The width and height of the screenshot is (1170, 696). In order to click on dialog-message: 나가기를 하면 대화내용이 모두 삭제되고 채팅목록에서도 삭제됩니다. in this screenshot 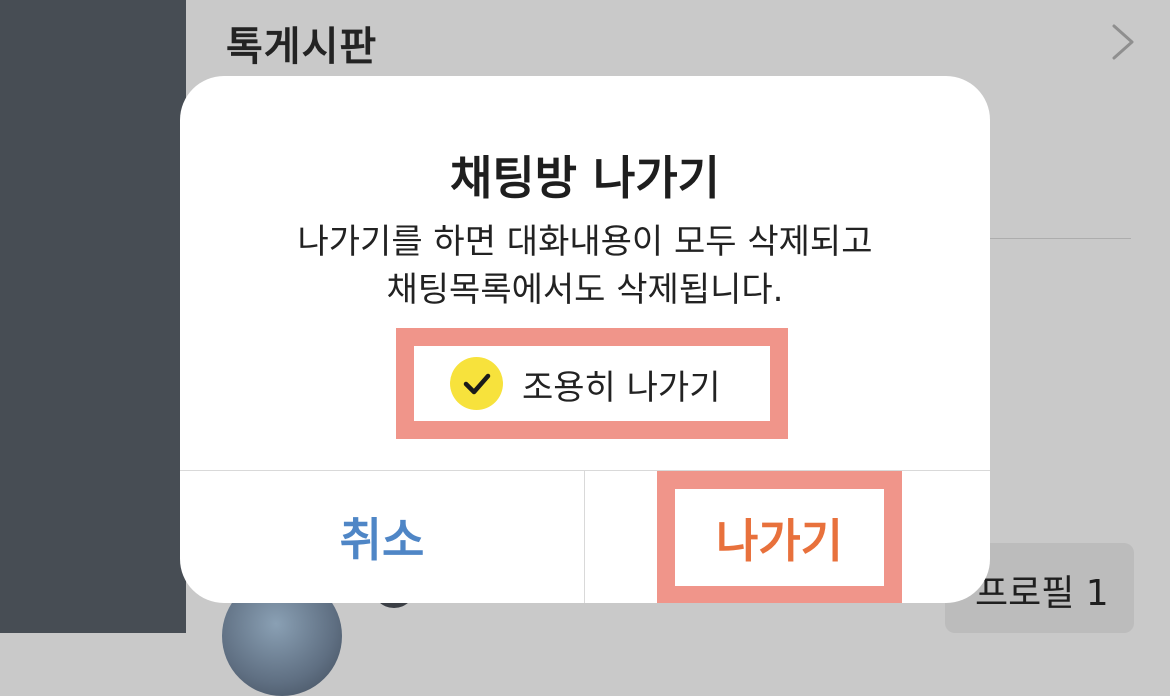, I will do `click(585, 266)`.